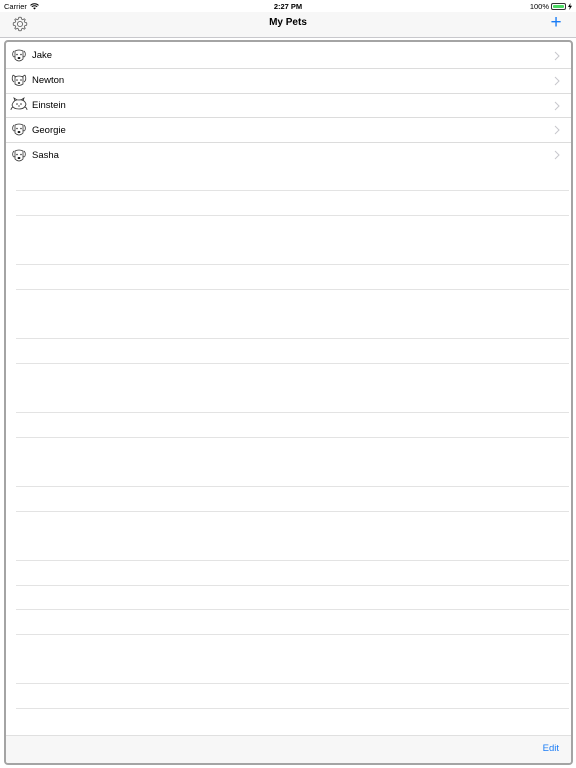 This screenshot has height=768, width=576. What do you see at coordinates (49, 130) in the screenshot?
I see `pet-name: Georgie` at bounding box center [49, 130].